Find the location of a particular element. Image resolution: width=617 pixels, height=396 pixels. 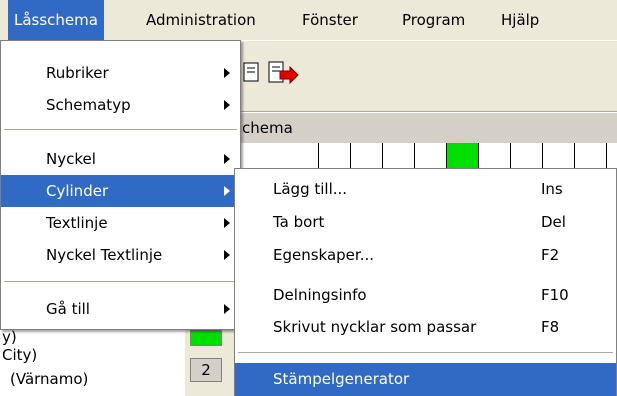

submenu-item-shortcut: F10 is located at coordinates (555, 295).